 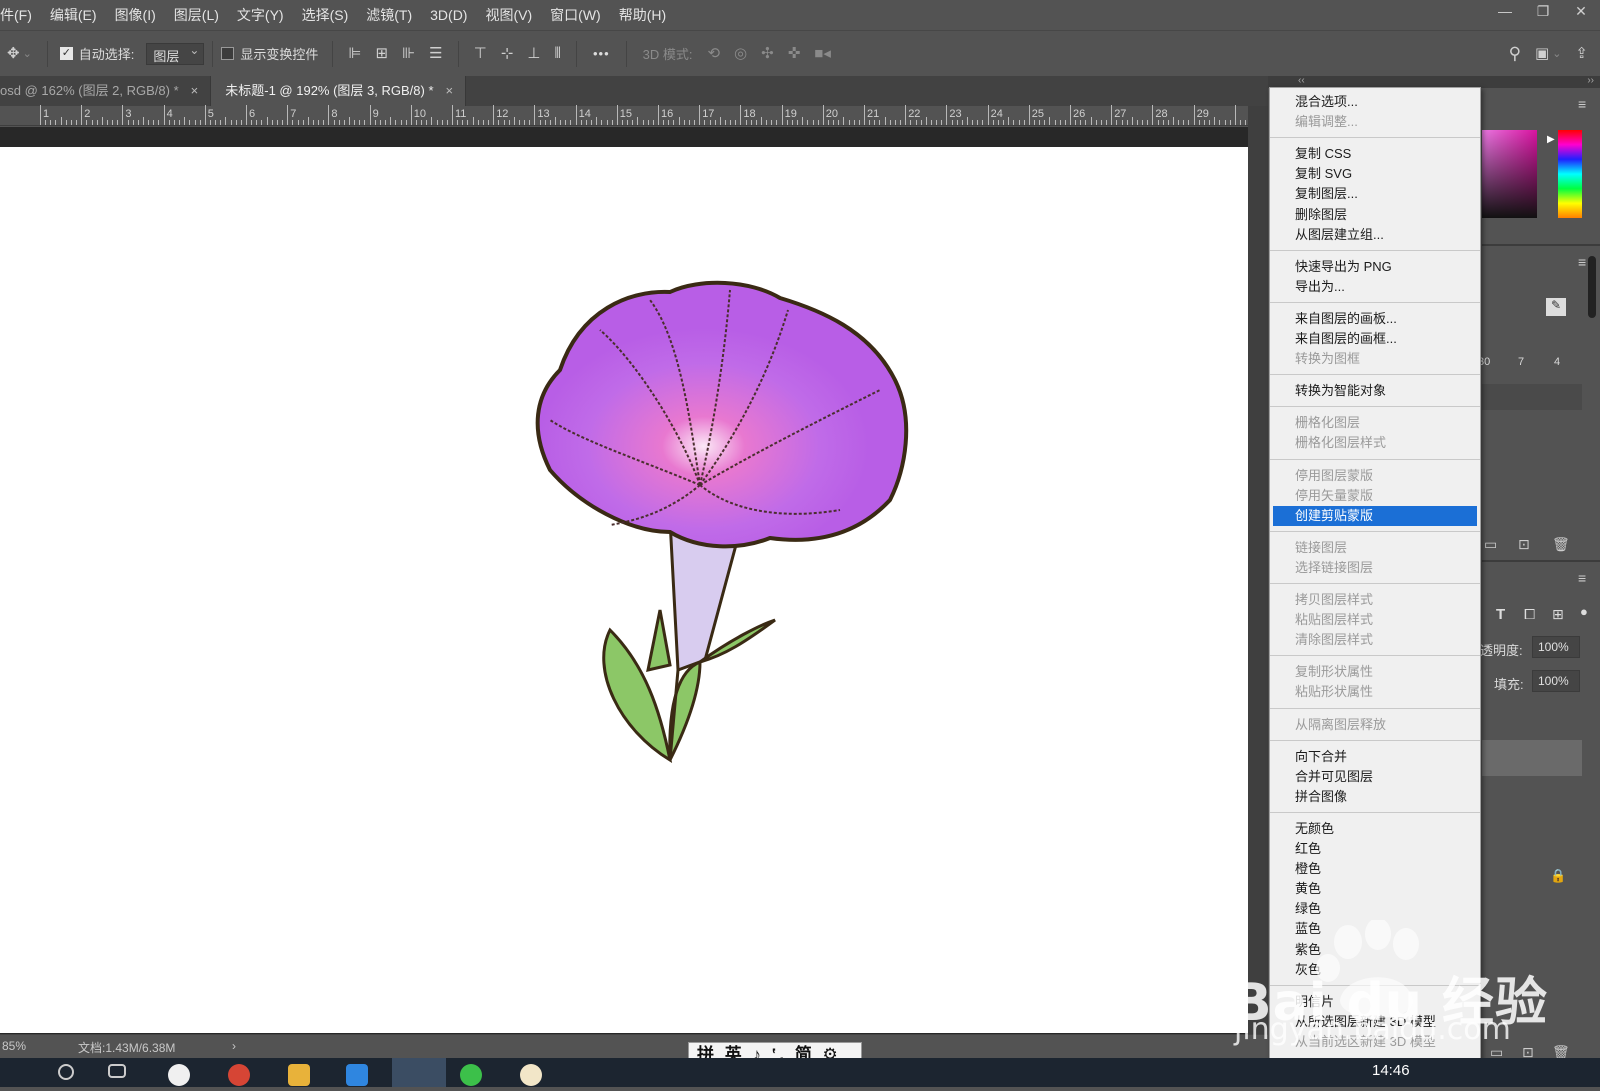 What do you see at coordinates (325, 15) in the screenshot?
I see `menu-item: 选择(S)` at bounding box center [325, 15].